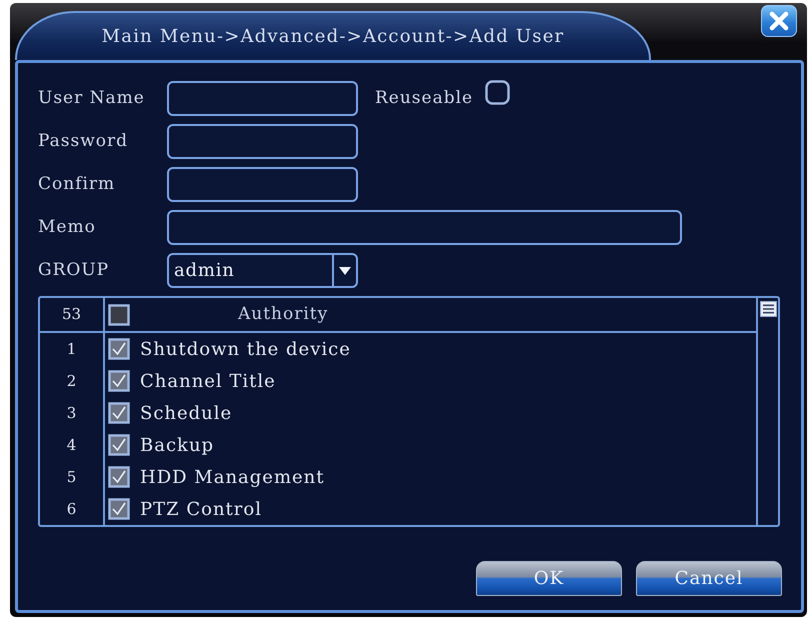  I want to click on row-number: 4, so click(72, 445).